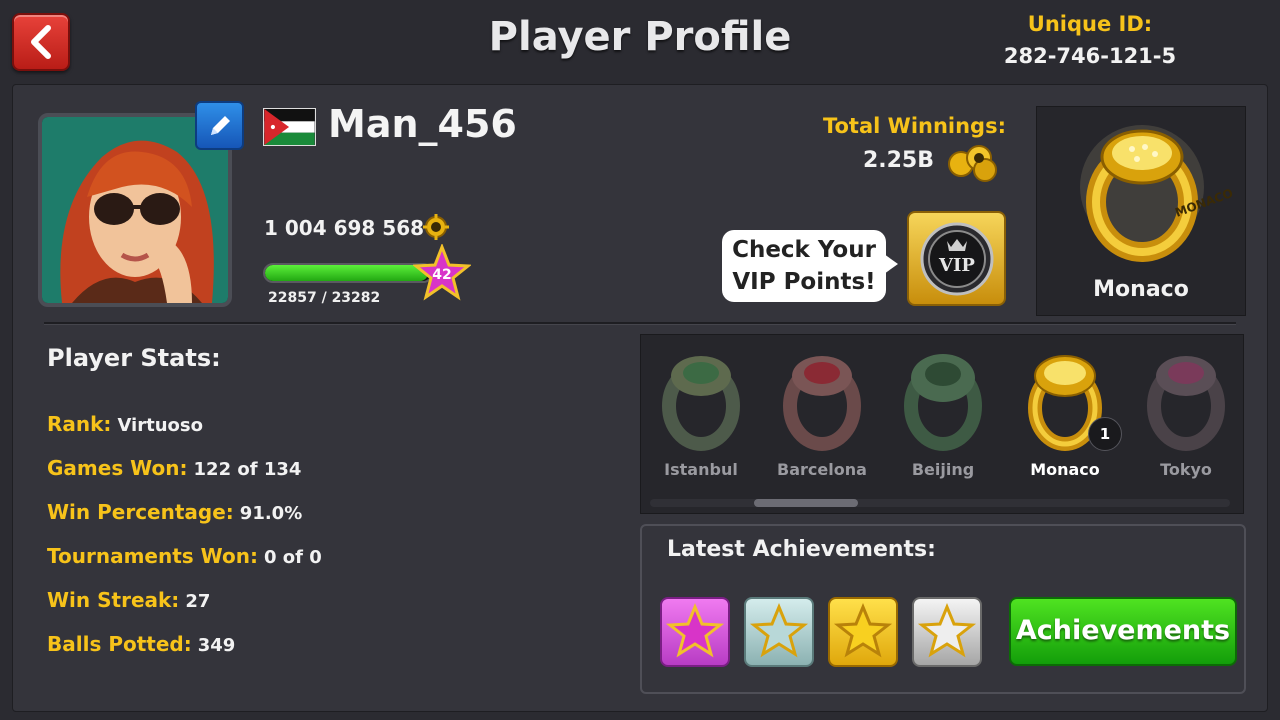 The image size is (1280, 720). Describe the element at coordinates (806, 503) in the screenshot. I see `ring-scrollbar-thumb` at that location.